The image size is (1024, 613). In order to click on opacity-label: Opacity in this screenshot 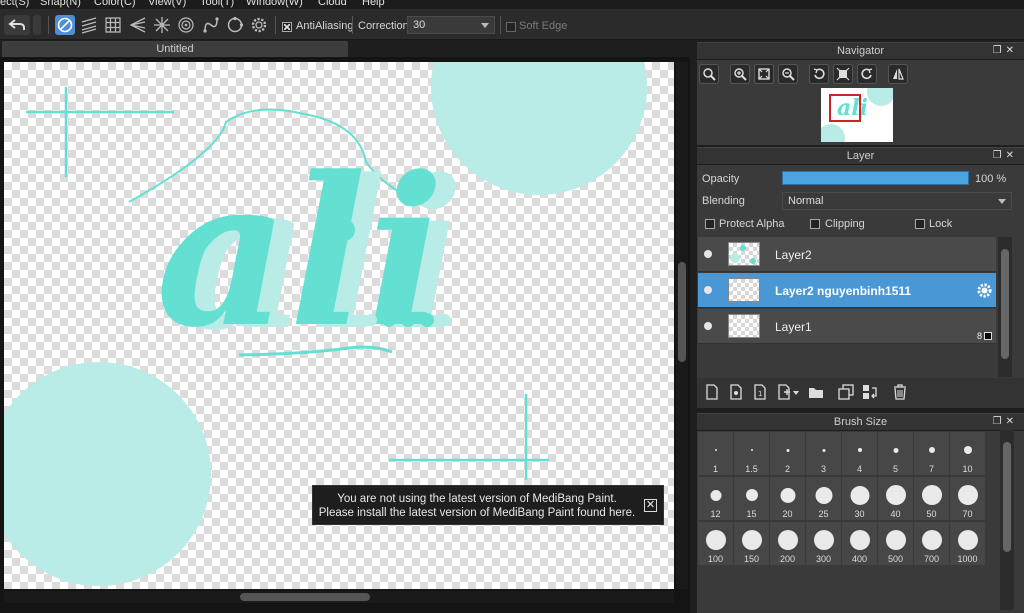, I will do `click(721, 179)`.